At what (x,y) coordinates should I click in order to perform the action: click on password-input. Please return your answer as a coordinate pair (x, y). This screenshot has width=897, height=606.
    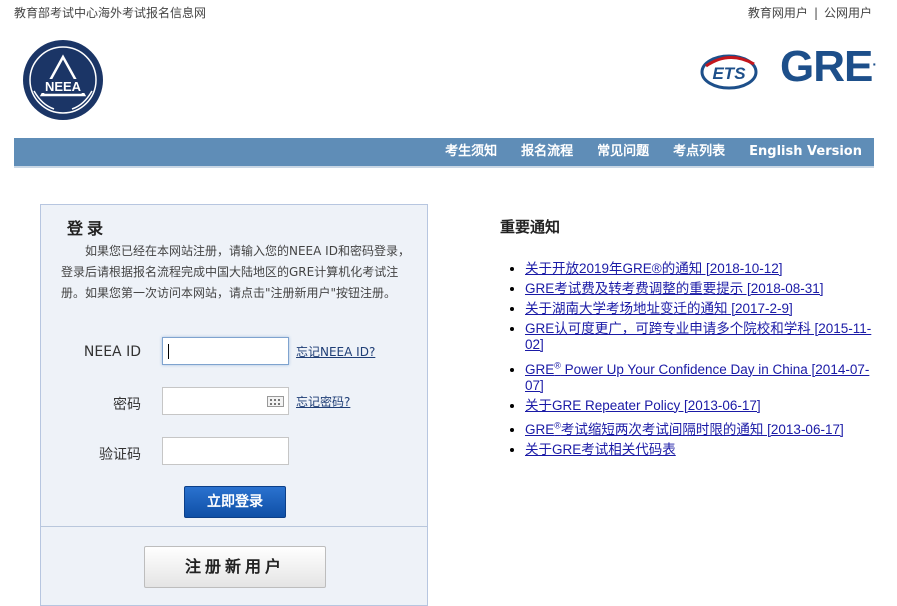
    Looking at the image, I should click on (225, 401).